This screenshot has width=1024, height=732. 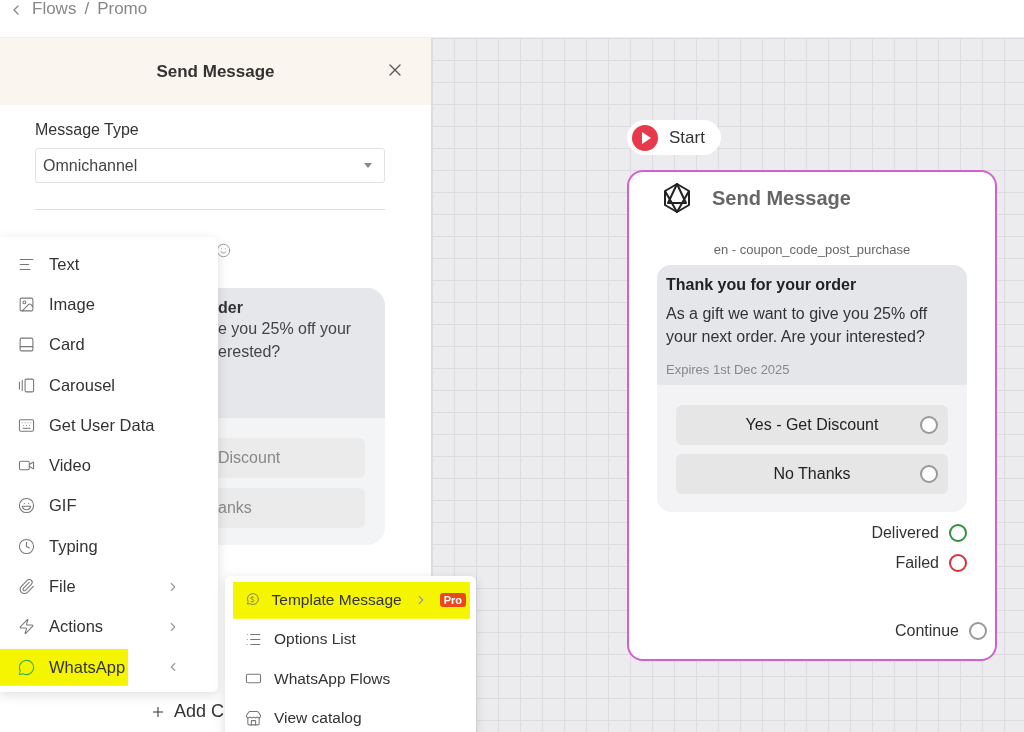 What do you see at coordinates (109, 586) in the screenshot?
I see `menu-item: File` at bounding box center [109, 586].